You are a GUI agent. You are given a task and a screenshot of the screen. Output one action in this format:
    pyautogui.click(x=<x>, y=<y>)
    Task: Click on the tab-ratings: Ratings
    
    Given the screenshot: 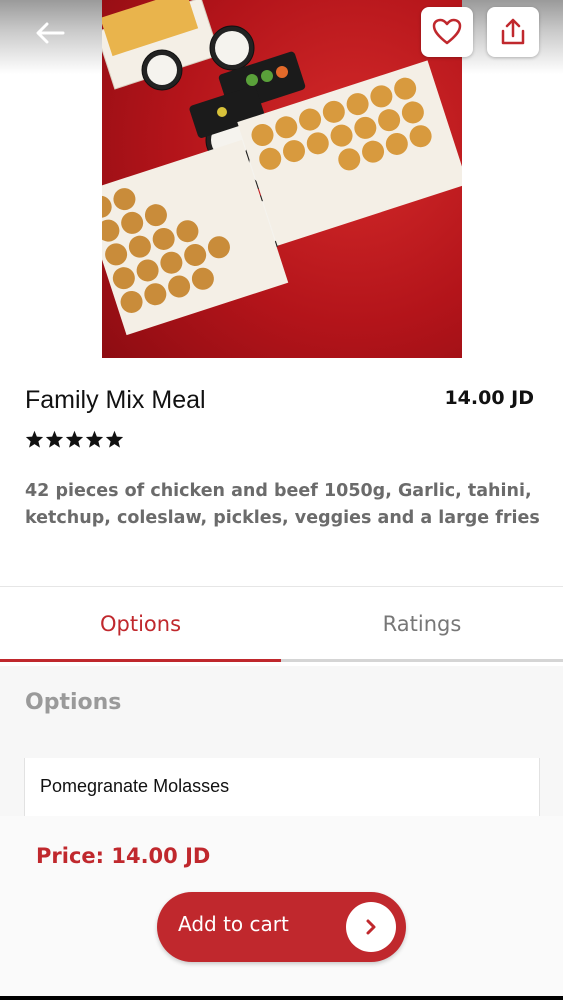 What is the action you would take?
    pyautogui.click(x=422, y=625)
    